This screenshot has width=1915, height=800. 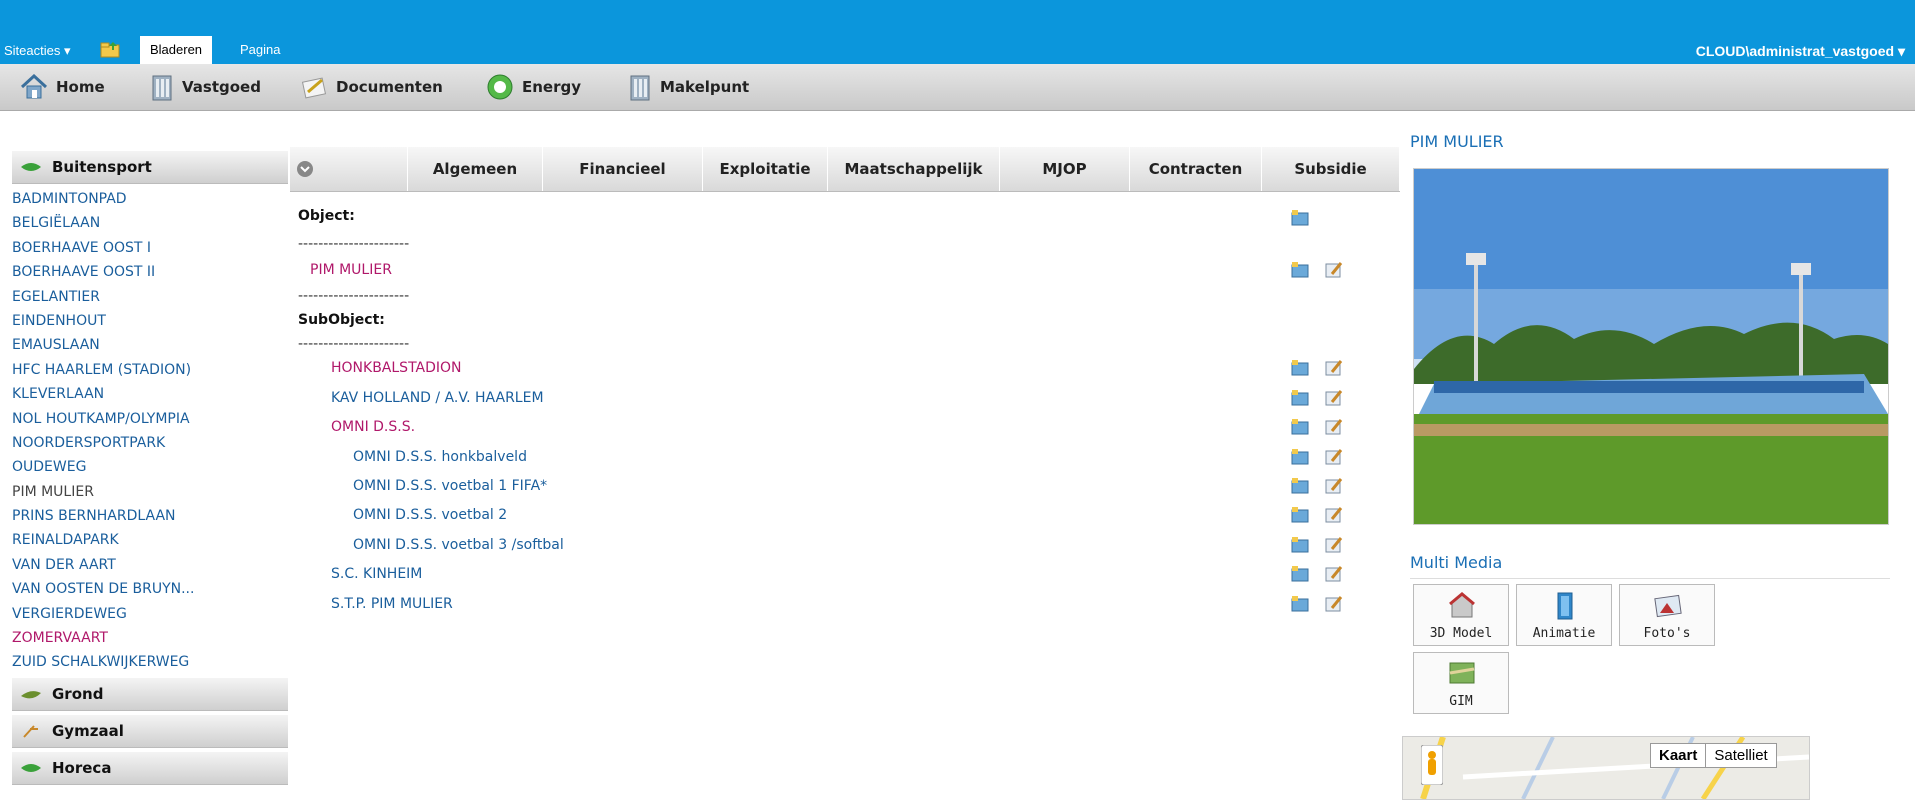 What do you see at coordinates (705, 87) in the screenshot?
I see `nav-makelpunt-label: Makelpunt` at bounding box center [705, 87].